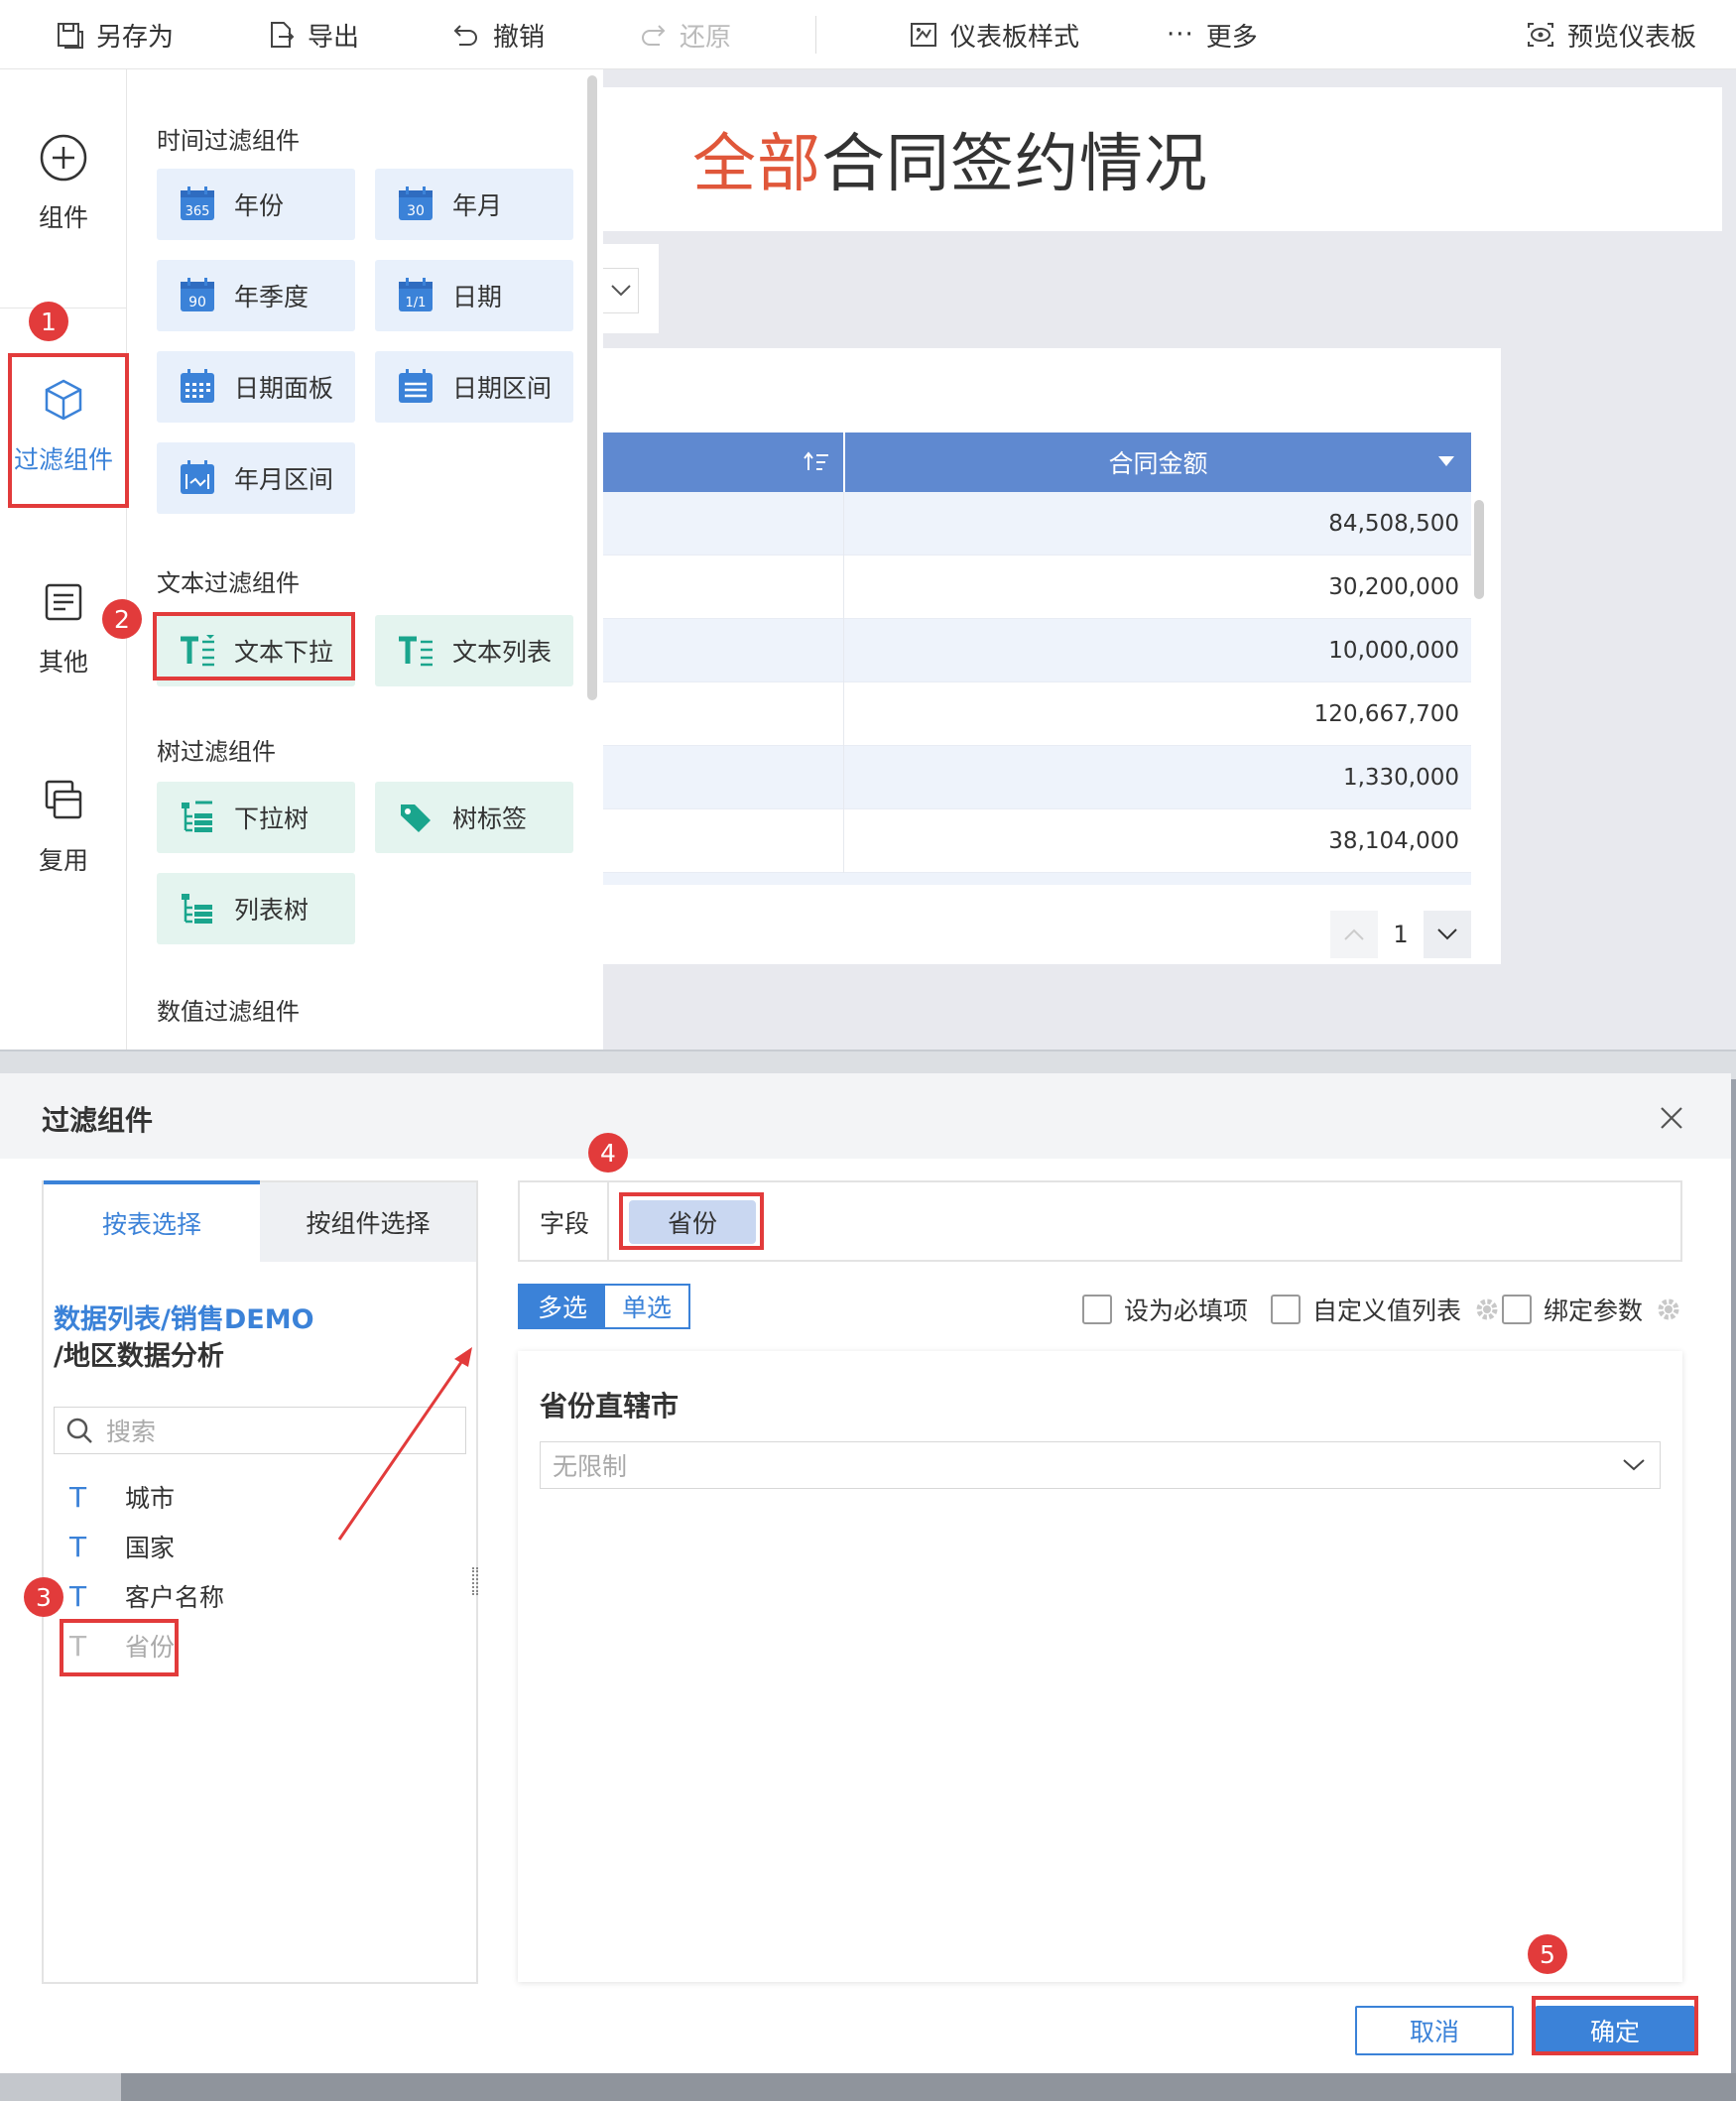 This screenshot has height=2101, width=1736. What do you see at coordinates (404, 1444) in the screenshot?
I see `drag-arrow` at bounding box center [404, 1444].